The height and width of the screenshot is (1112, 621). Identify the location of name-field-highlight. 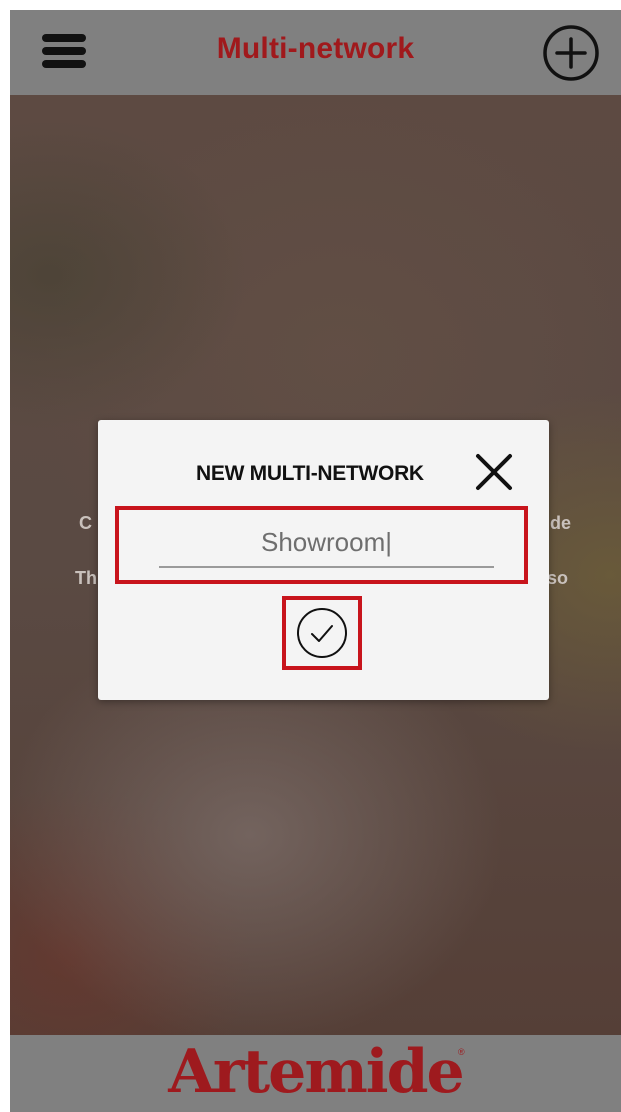
(321, 545).